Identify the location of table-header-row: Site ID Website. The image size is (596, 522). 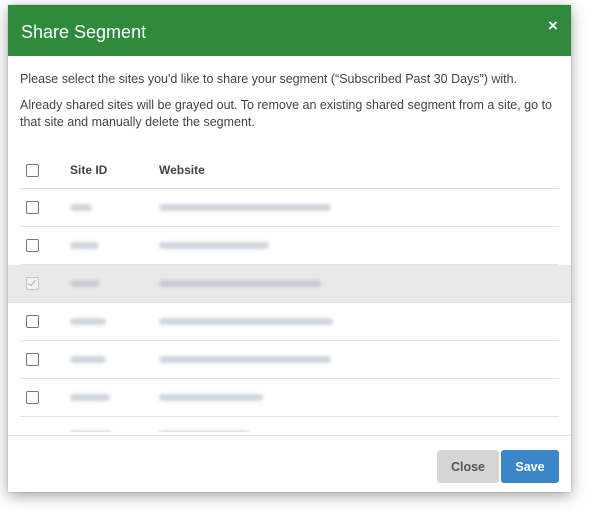
(289, 170).